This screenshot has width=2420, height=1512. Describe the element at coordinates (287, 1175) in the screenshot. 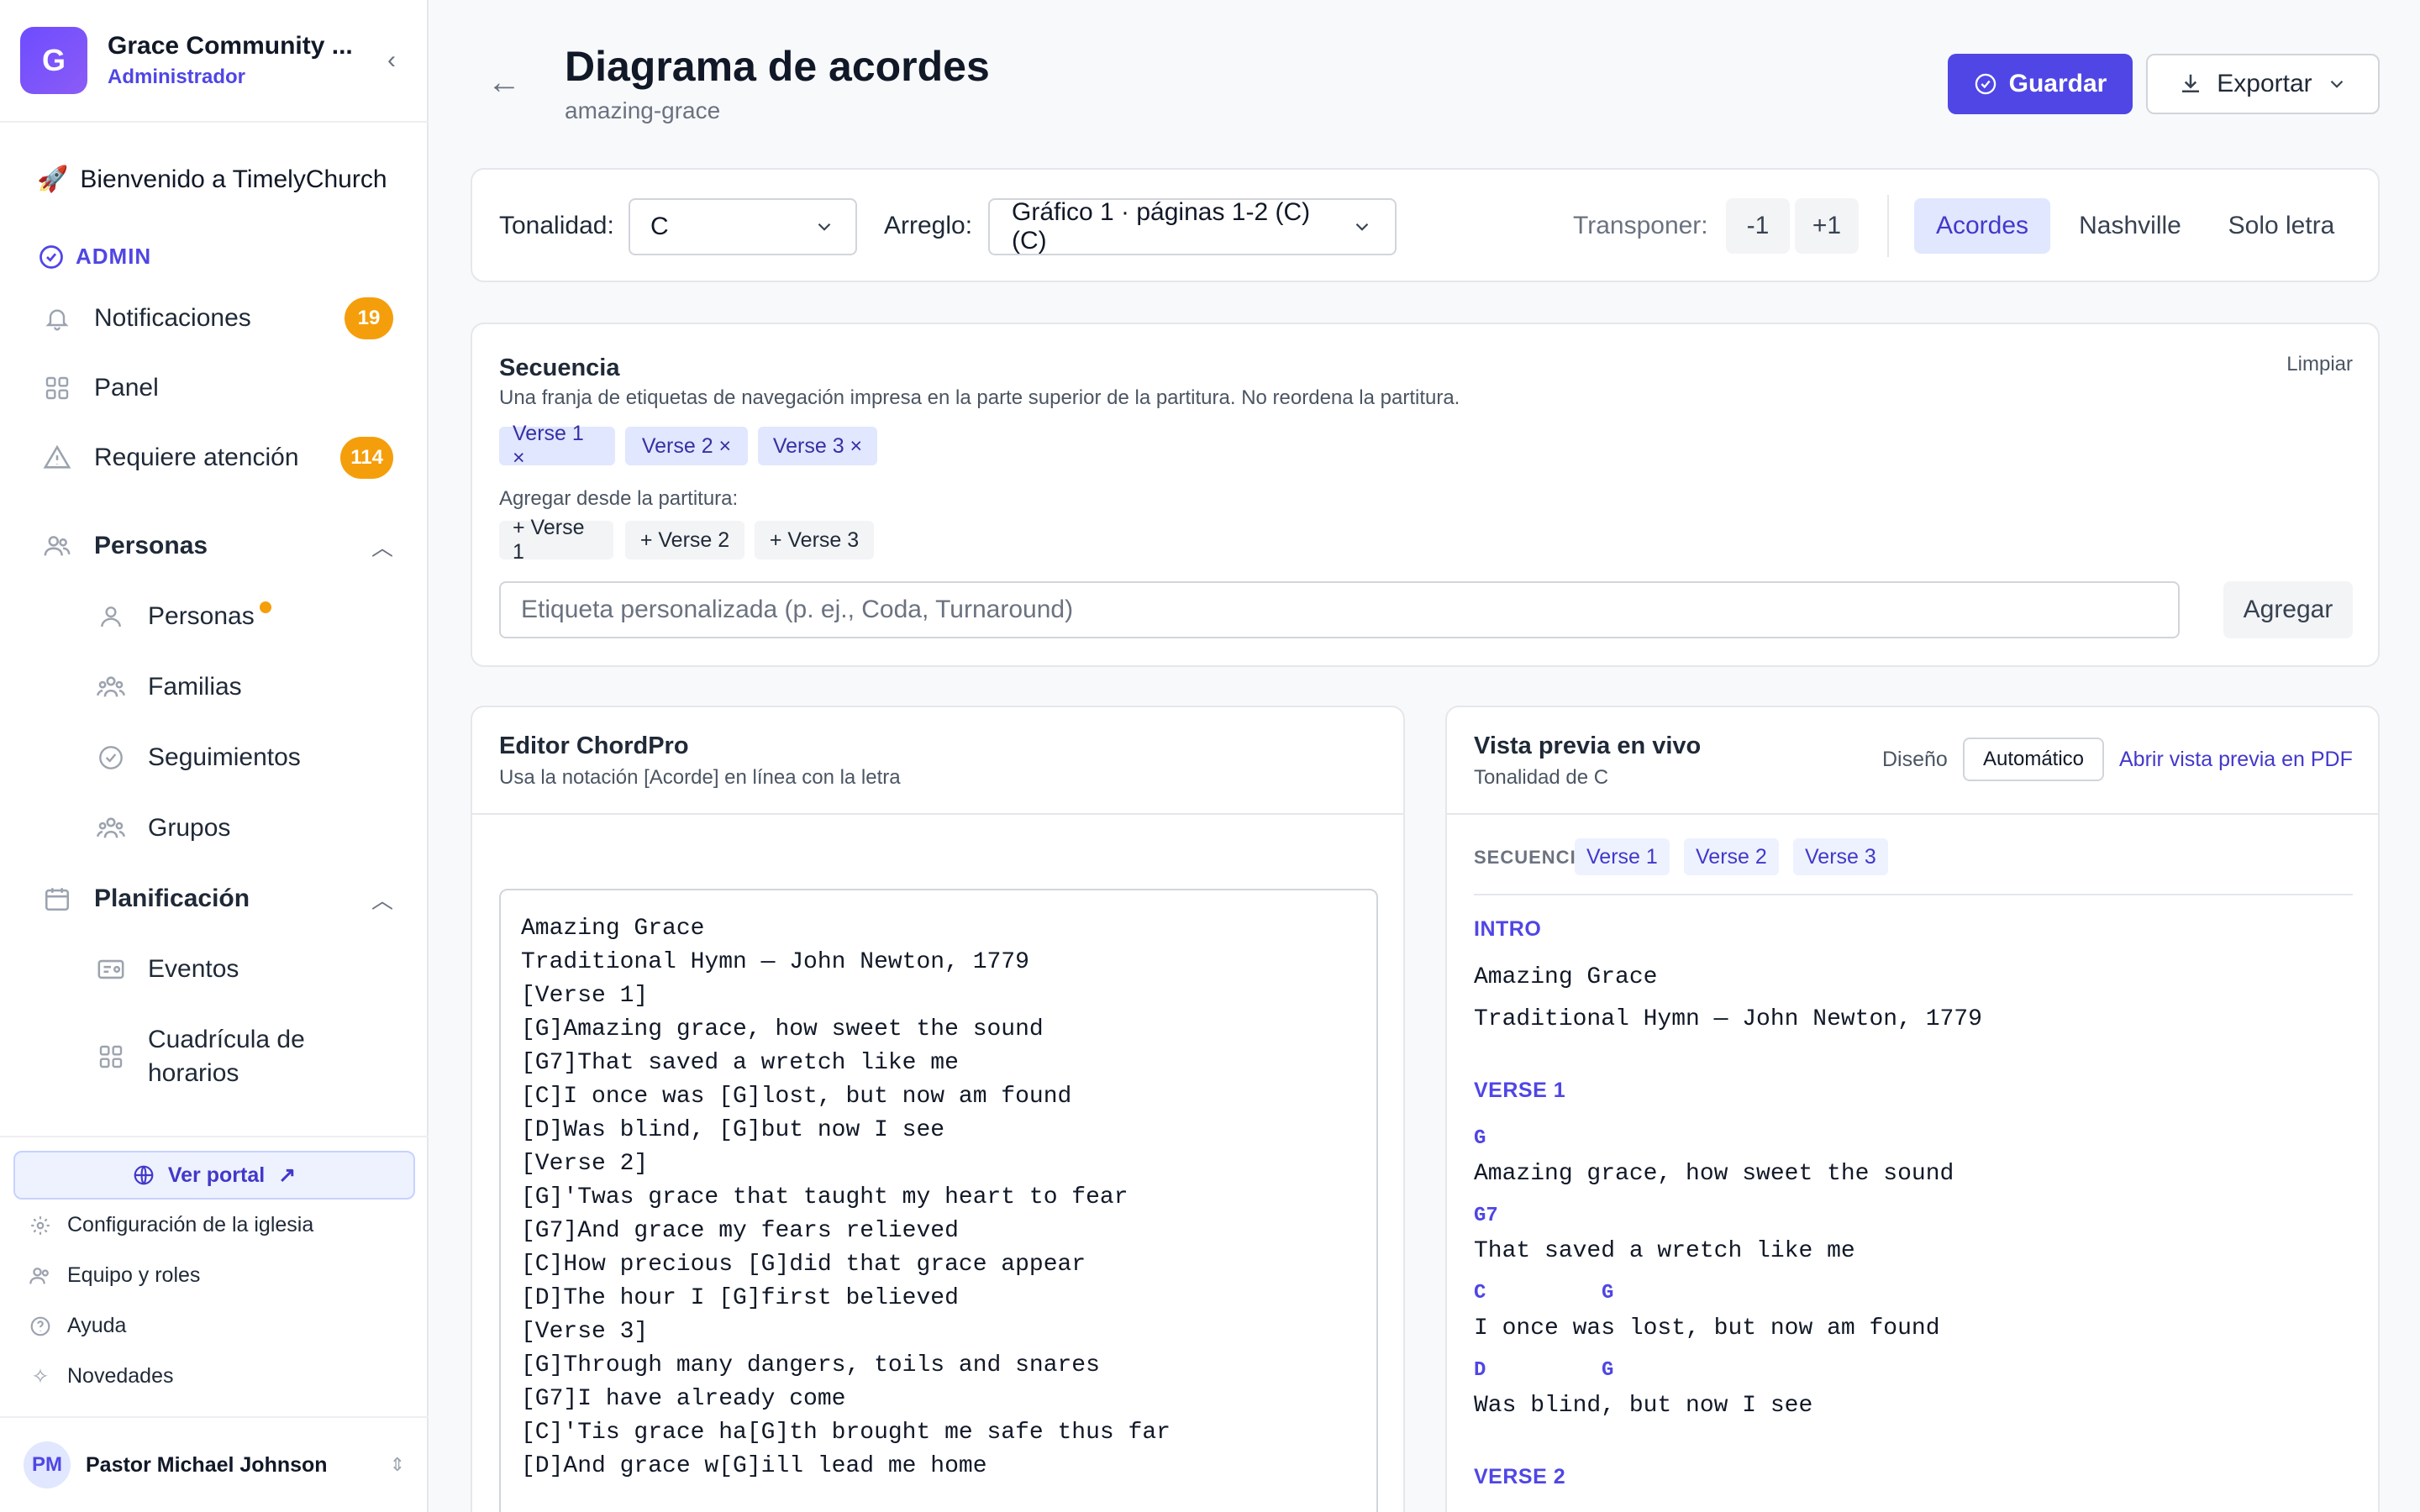

I see `external-link-icon: ↗` at that location.